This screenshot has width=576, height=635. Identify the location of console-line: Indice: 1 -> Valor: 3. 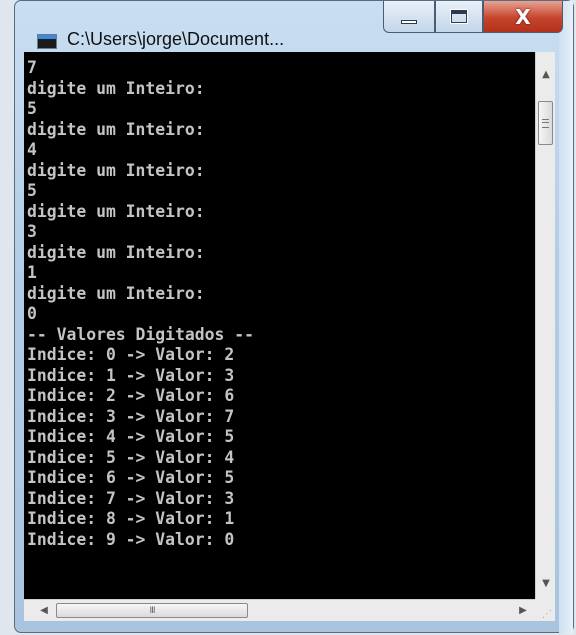
(131, 375).